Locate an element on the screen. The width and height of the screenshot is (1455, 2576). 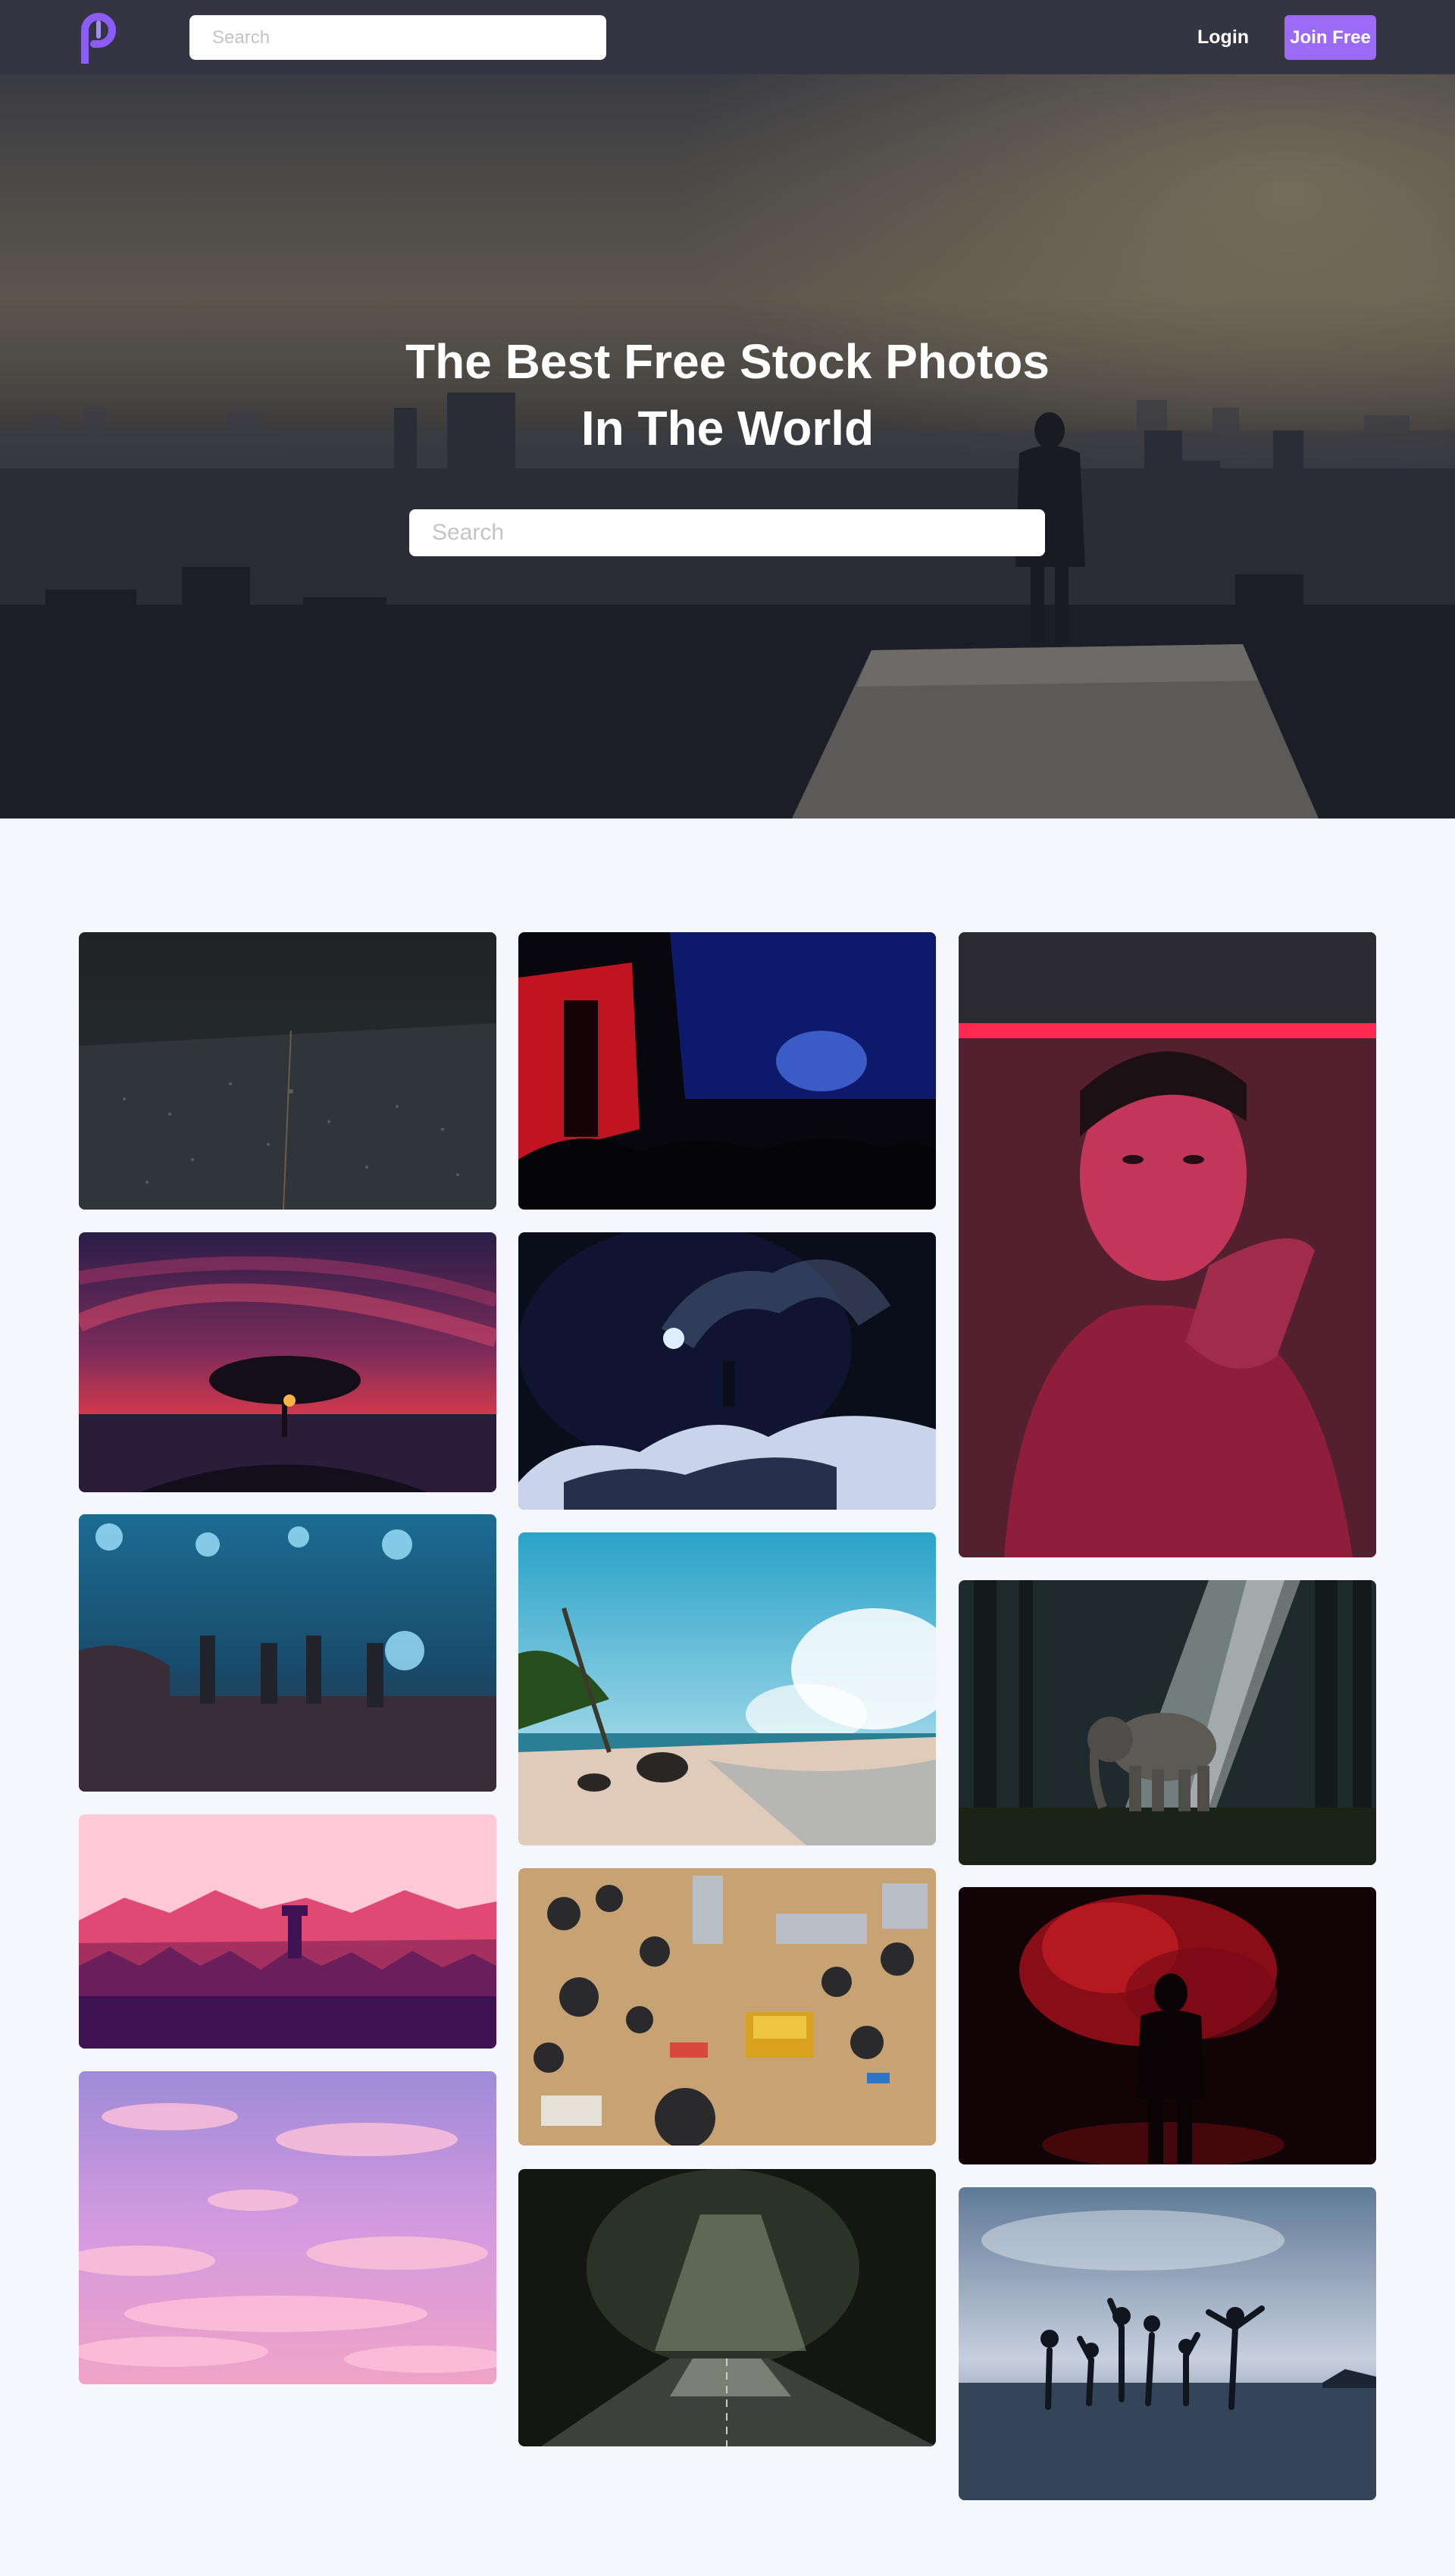
photo-city-night-aerial is located at coordinates (287, 1071).